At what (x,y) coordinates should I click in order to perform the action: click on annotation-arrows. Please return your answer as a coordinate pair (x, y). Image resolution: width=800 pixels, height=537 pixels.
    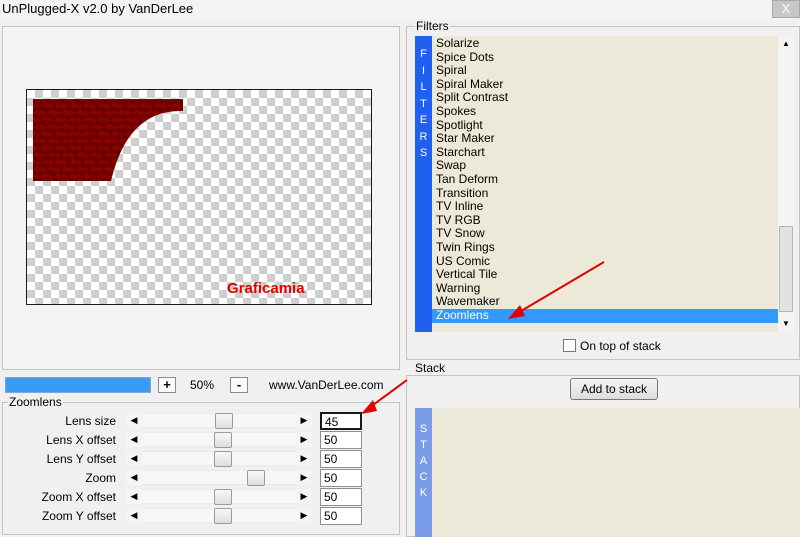
    Looking at the image, I should click on (483, 337).